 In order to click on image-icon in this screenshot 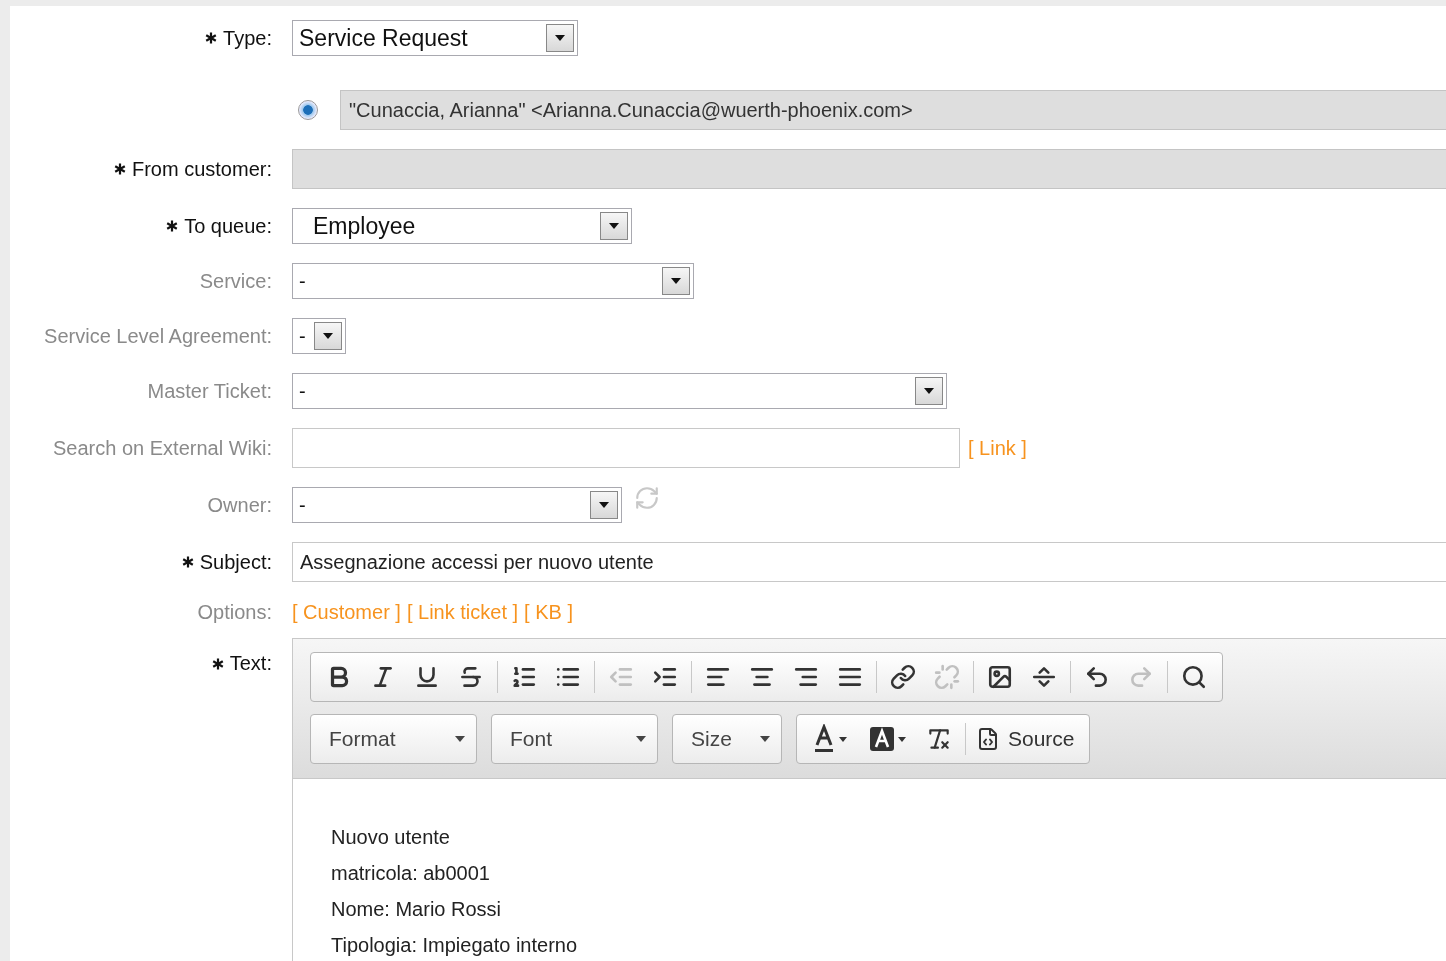, I will do `click(1000, 677)`.